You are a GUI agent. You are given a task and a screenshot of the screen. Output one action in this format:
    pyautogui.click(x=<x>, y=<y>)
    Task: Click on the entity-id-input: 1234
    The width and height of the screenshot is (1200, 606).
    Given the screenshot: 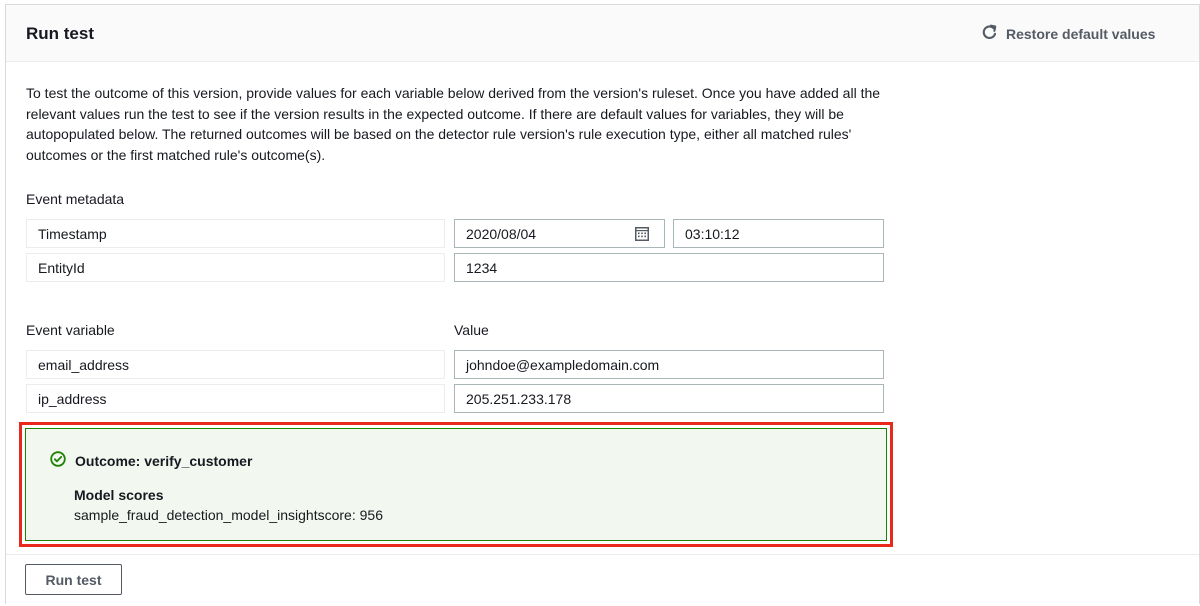 What is the action you would take?
    pyautogui.click(x=669, y=267)
    